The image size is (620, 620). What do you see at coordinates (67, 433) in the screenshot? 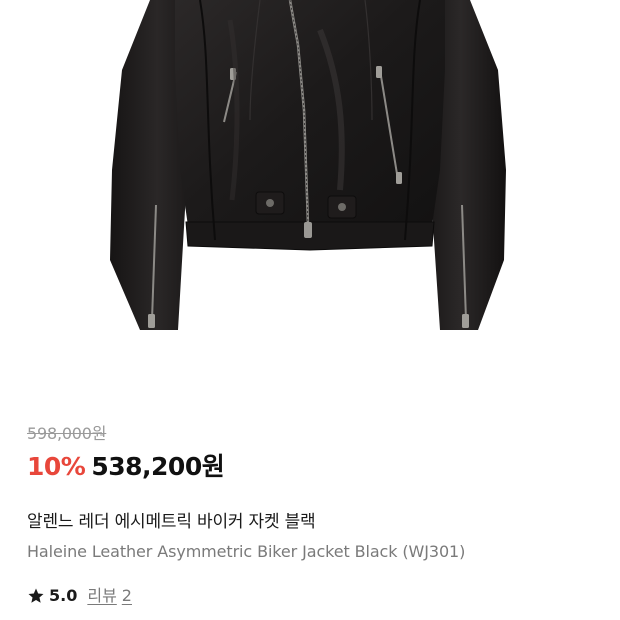
I see `original-price: 598,000원` at bounding box center [67, 433].